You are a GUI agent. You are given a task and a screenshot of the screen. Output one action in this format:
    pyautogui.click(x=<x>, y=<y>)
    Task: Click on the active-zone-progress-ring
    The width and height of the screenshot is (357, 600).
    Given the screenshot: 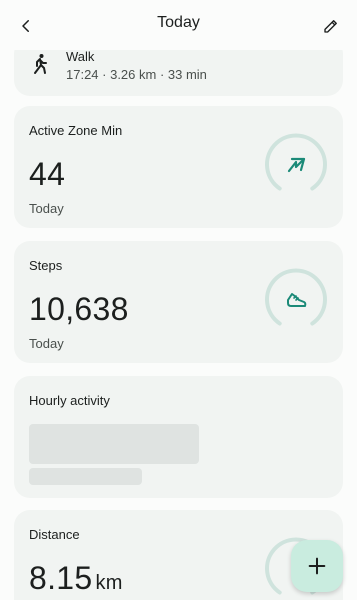 What is the action you would take?
    pyautogui.click(x=296, y=162)
    